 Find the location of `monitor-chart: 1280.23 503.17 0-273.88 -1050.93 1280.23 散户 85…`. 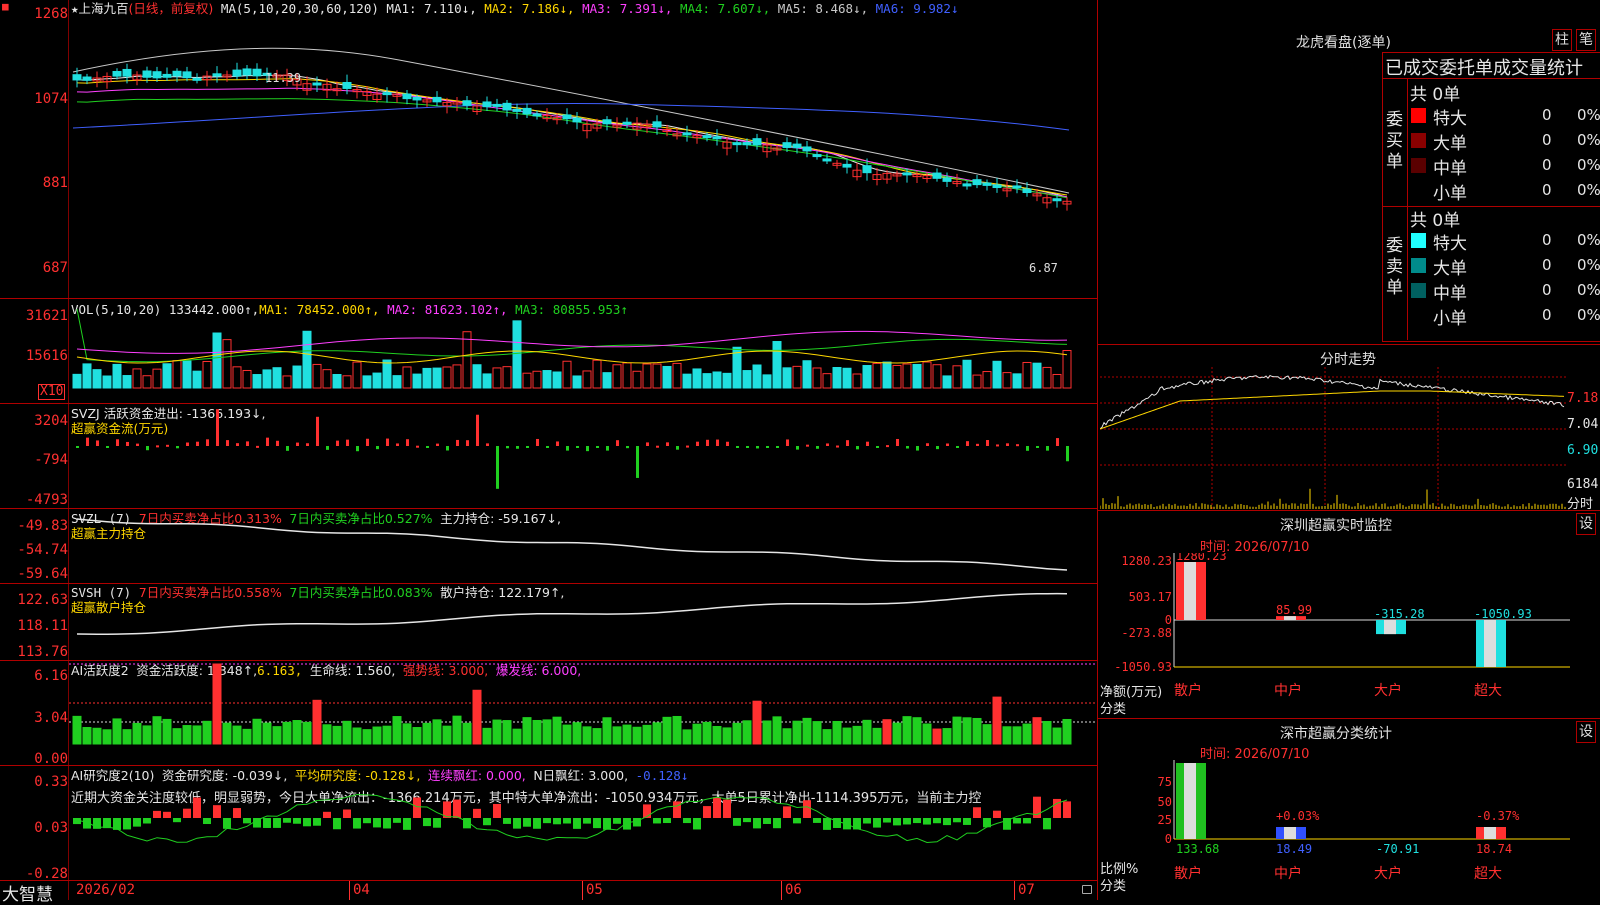

monitor-chart: 1280.23 503.17 0-273.88 -1050.93 1280.23 散户 85… is located at coordinates (1350, 635).